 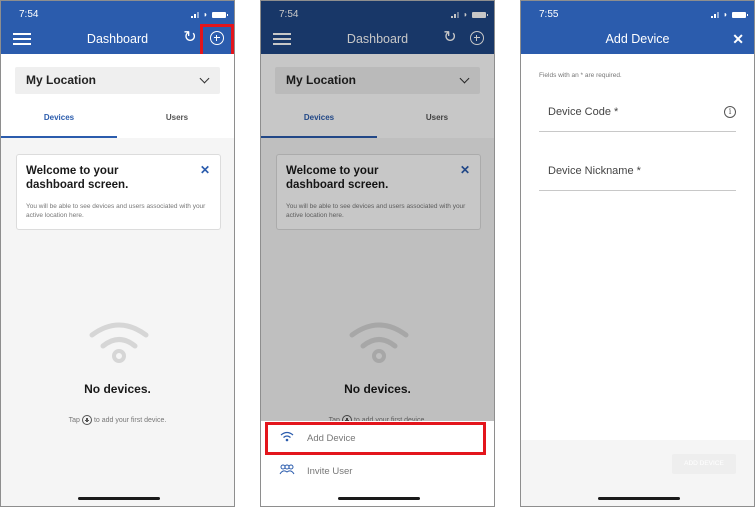 What do you see at coordinates (77, 178) in the screenshot?
I see `welcome-title: Welcome to your dashboard screen.` at bounding box center [77, 178].